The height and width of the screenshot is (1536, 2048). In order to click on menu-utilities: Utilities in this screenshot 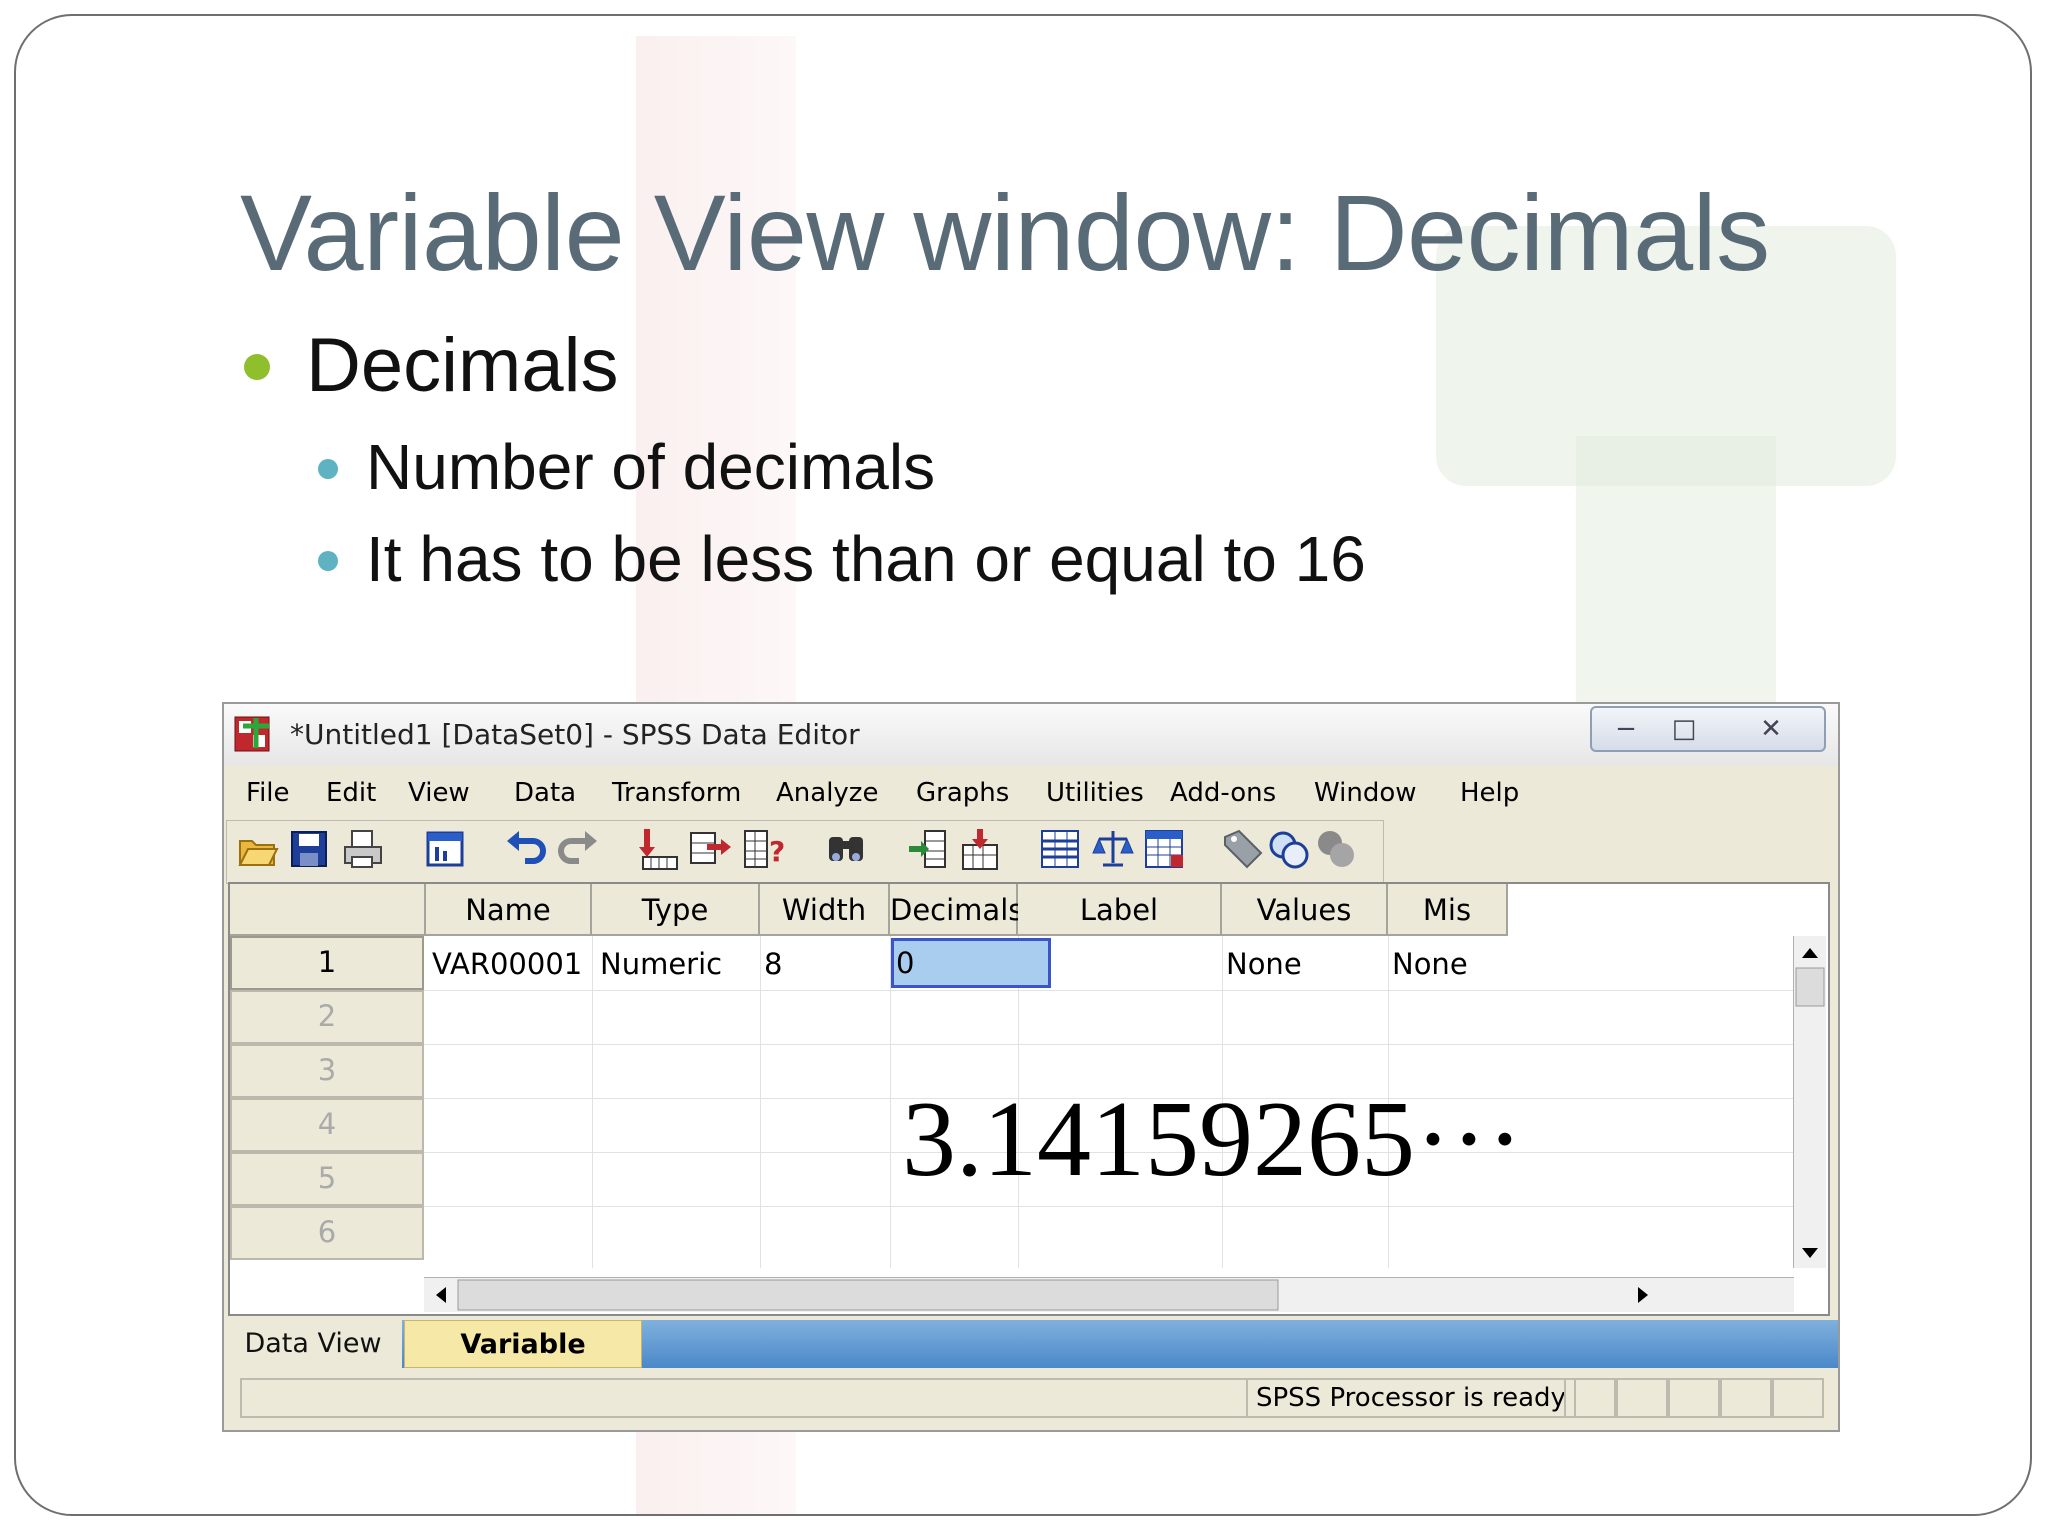, I will do `click(1095, 793)`.